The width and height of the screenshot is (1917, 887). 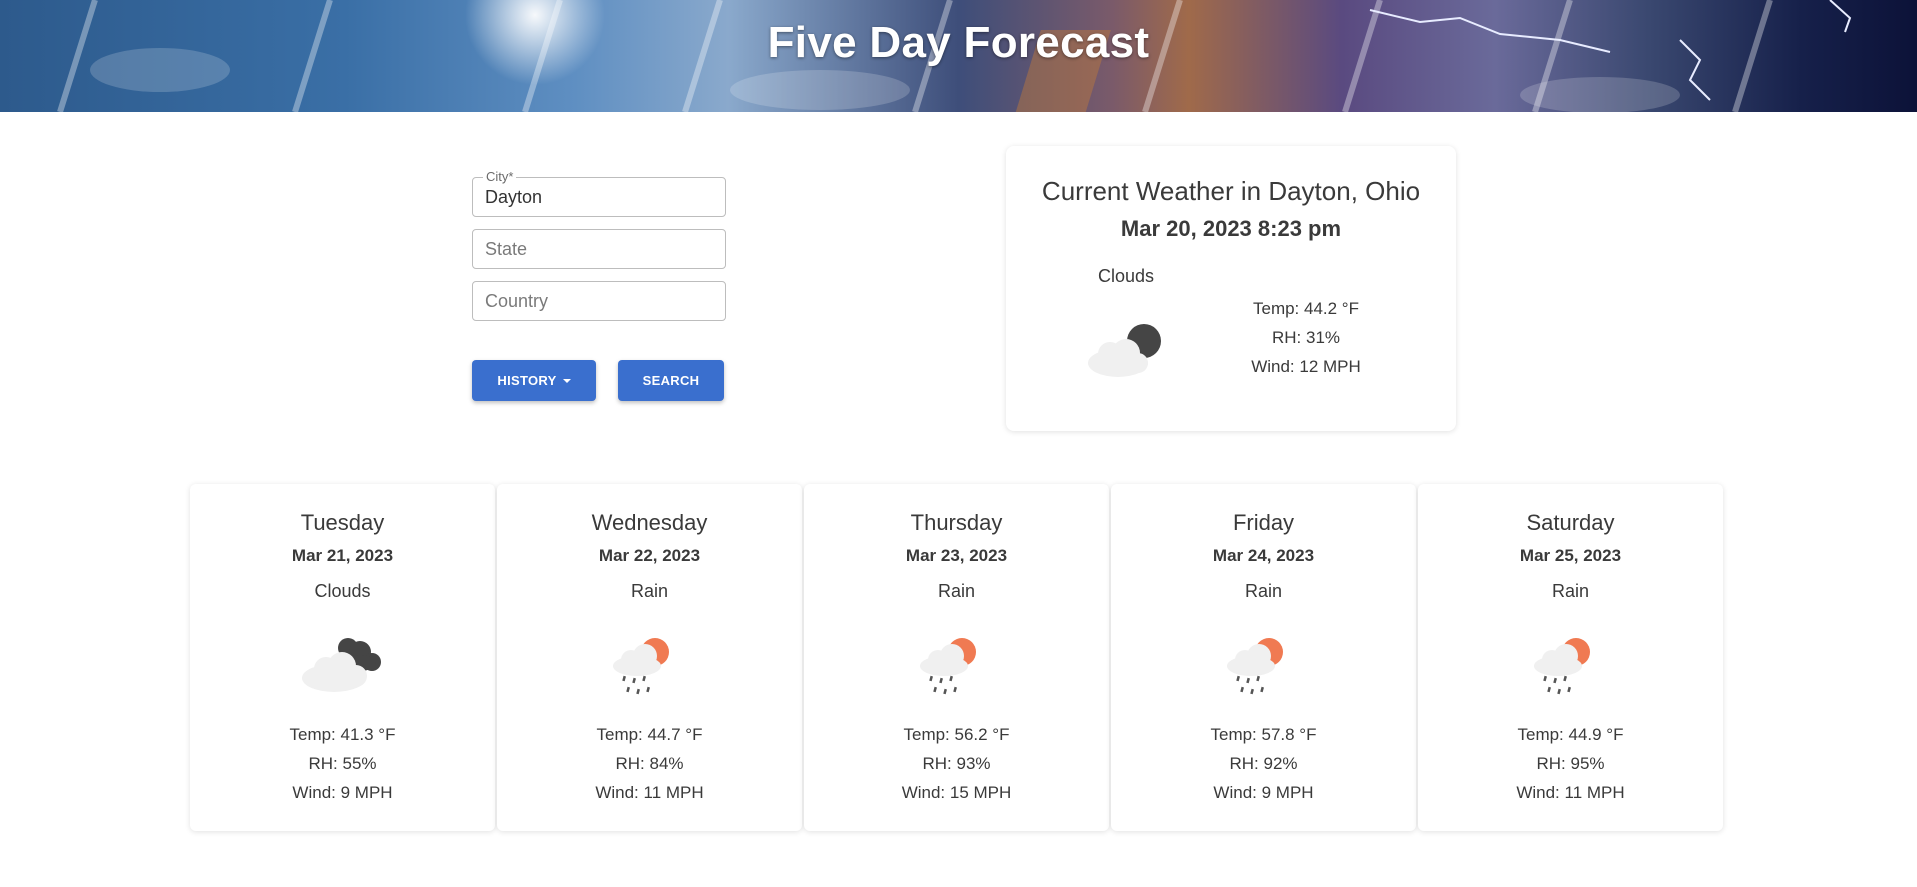 I want to click on forecast-temp: Temp: 56.2 °F, so click(x=956, y=734).